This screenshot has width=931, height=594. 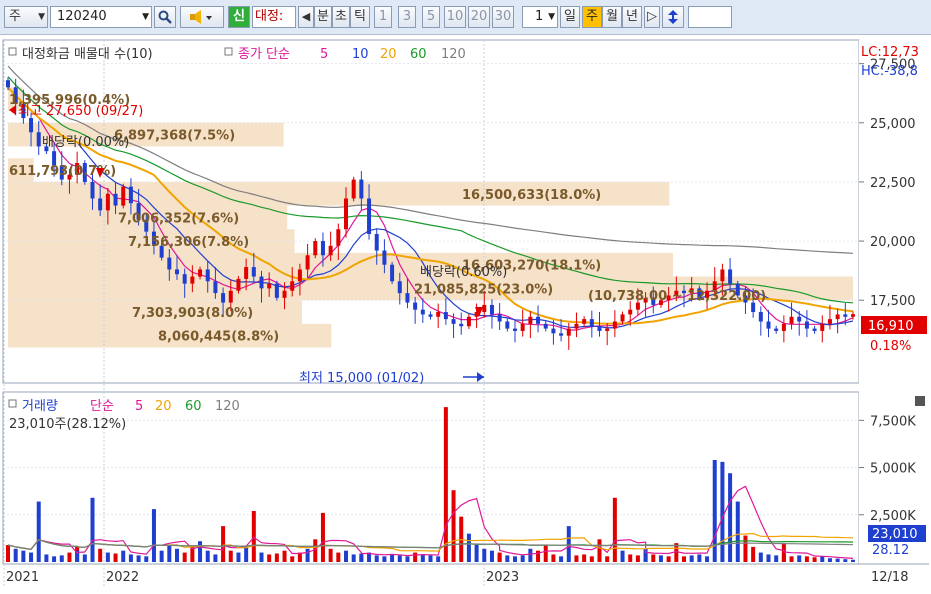 What do you see at coordinates (15, 16) in the screenshot?
I see `market-select-label: 주` at bounding box center [15, 16].